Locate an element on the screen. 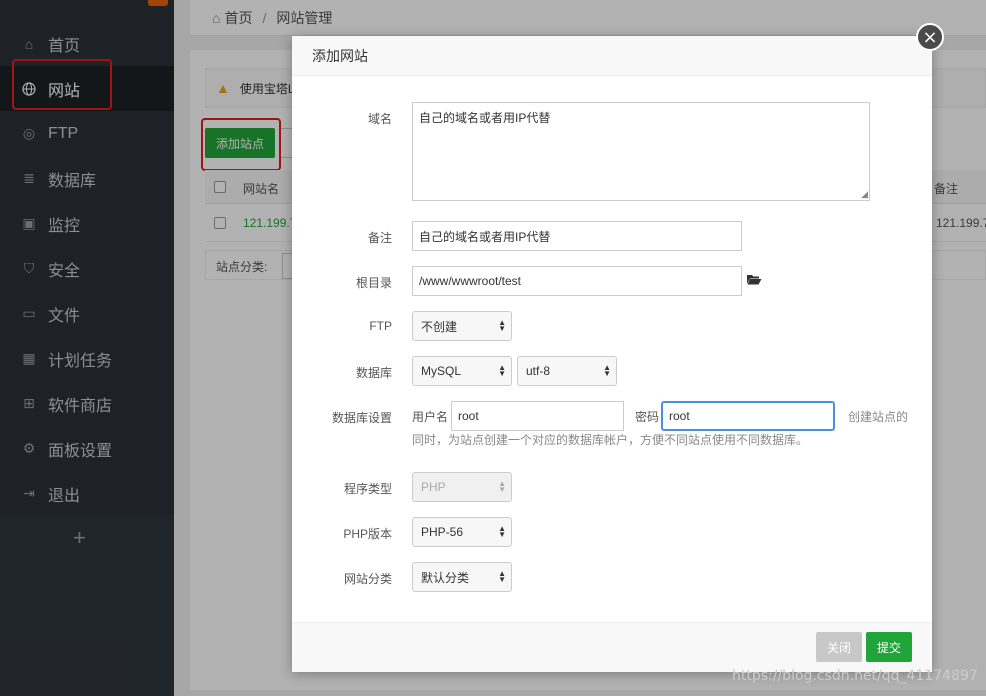 This screenshot has width=986, height=696. program-type-label: 程序类型 is located at coordinates (367, 489).